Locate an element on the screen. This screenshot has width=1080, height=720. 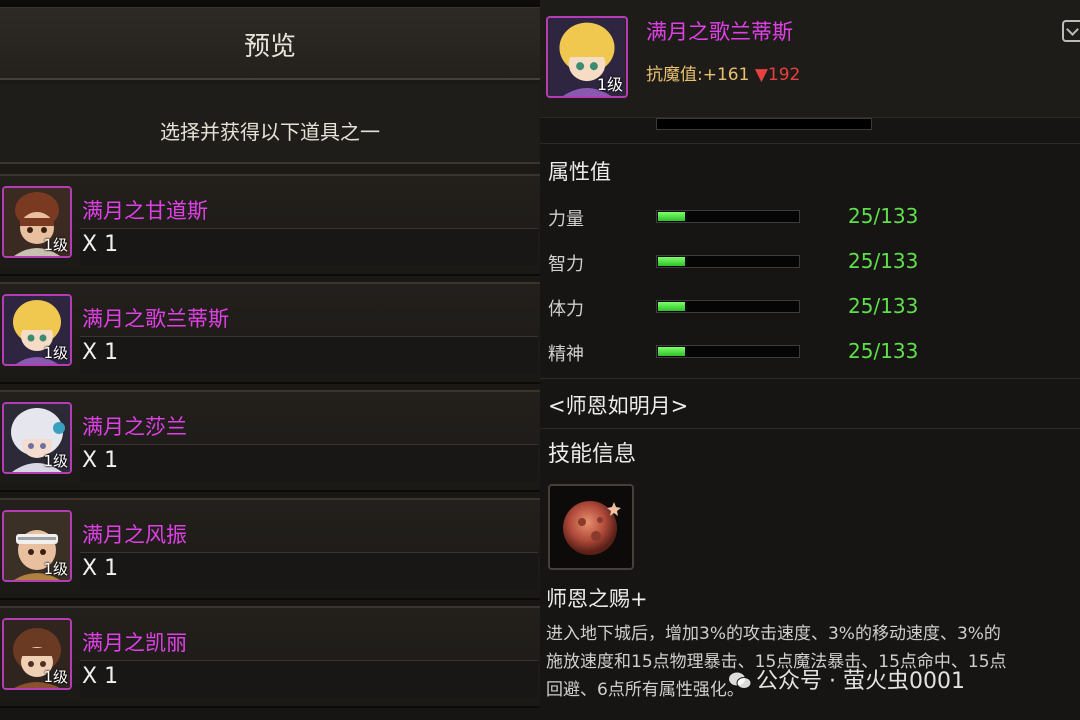
stat-row: 精神 25/133 is located at coordinates (810, 359).